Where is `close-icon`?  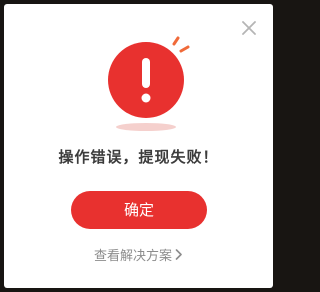 close-icon is located at coordinates (249, 28).